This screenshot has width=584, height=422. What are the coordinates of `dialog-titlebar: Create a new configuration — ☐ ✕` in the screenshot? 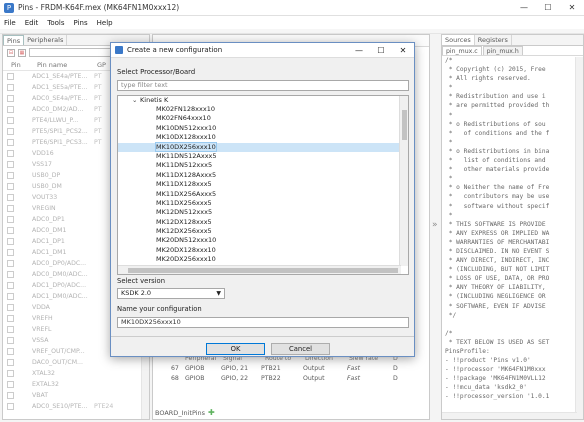 It's located at (262, 50).